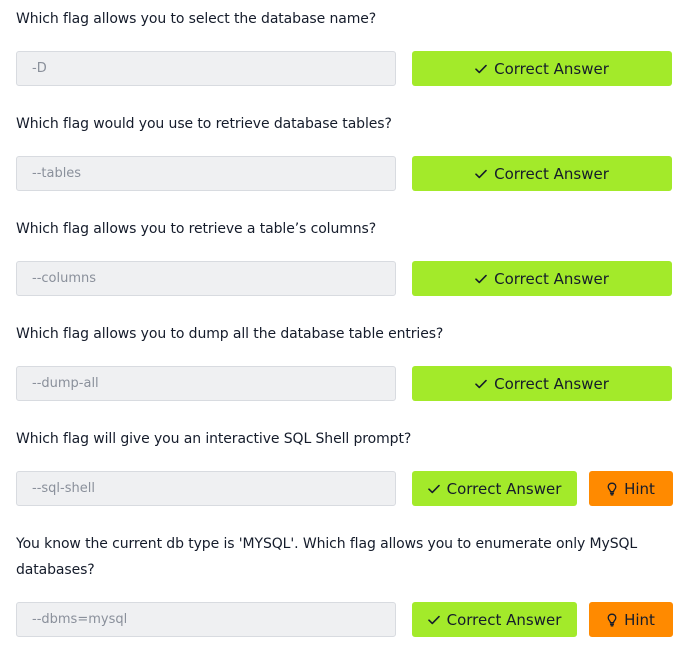 The width and height of the screenshot is (688, 649). I want to click on answer-field: --dump-all, so click(206, 383).